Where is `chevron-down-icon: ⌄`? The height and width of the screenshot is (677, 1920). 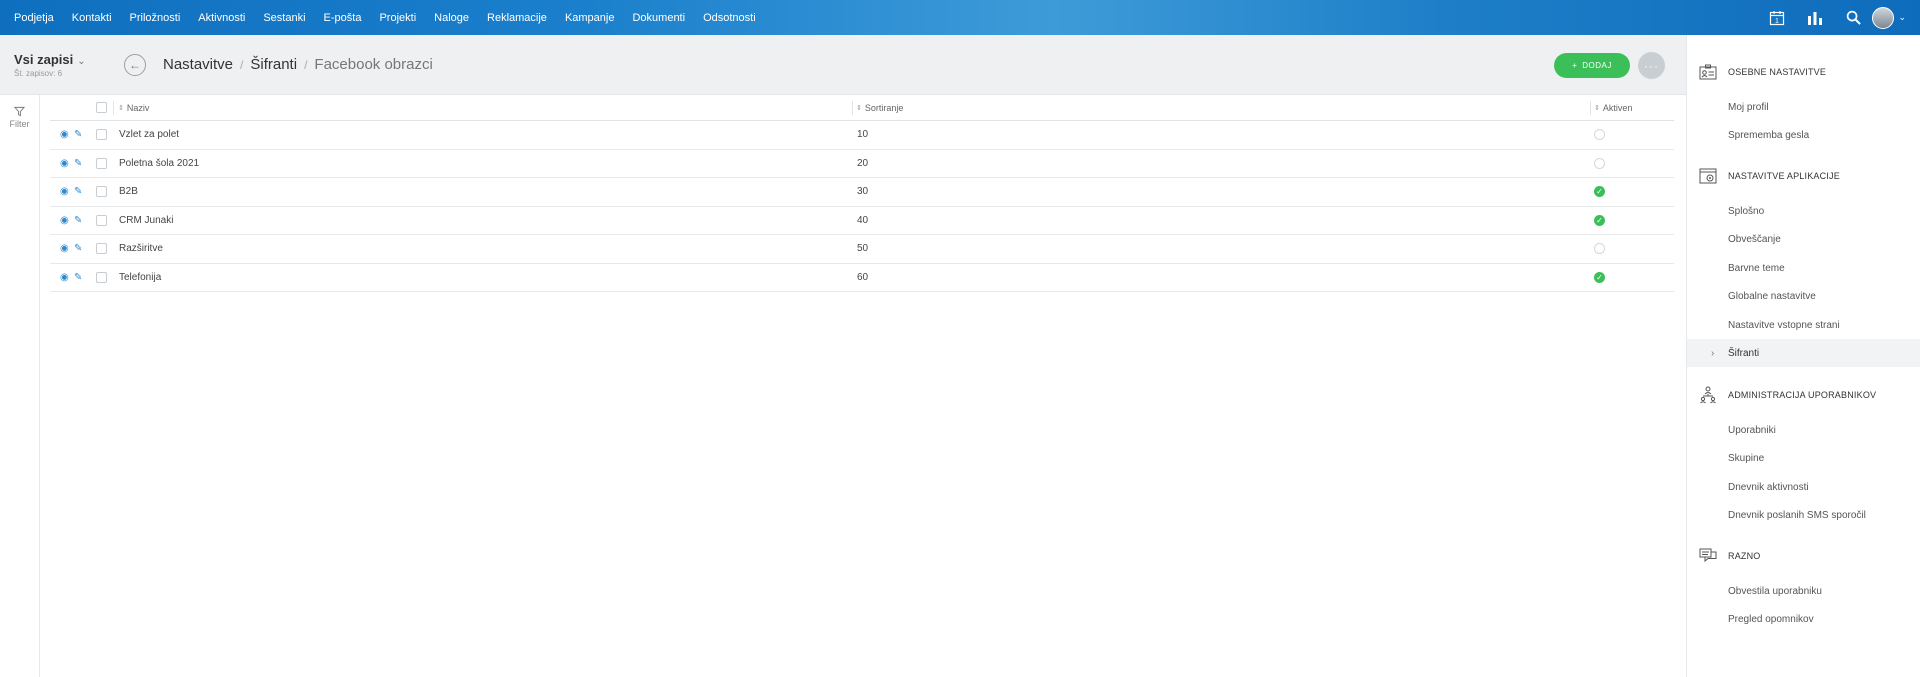 chevron-down-icon: ⌄ is located at coordinates (1902, 17).